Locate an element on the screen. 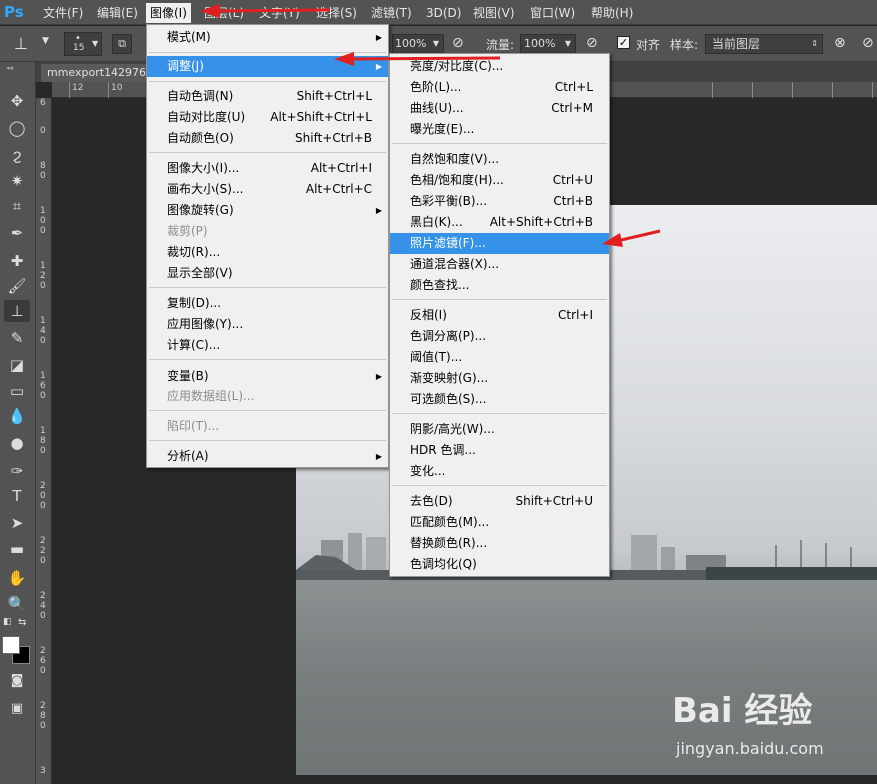 The image size is (877, 784). annotation-arrow-photo-filter is located at coordinates (638, 236).